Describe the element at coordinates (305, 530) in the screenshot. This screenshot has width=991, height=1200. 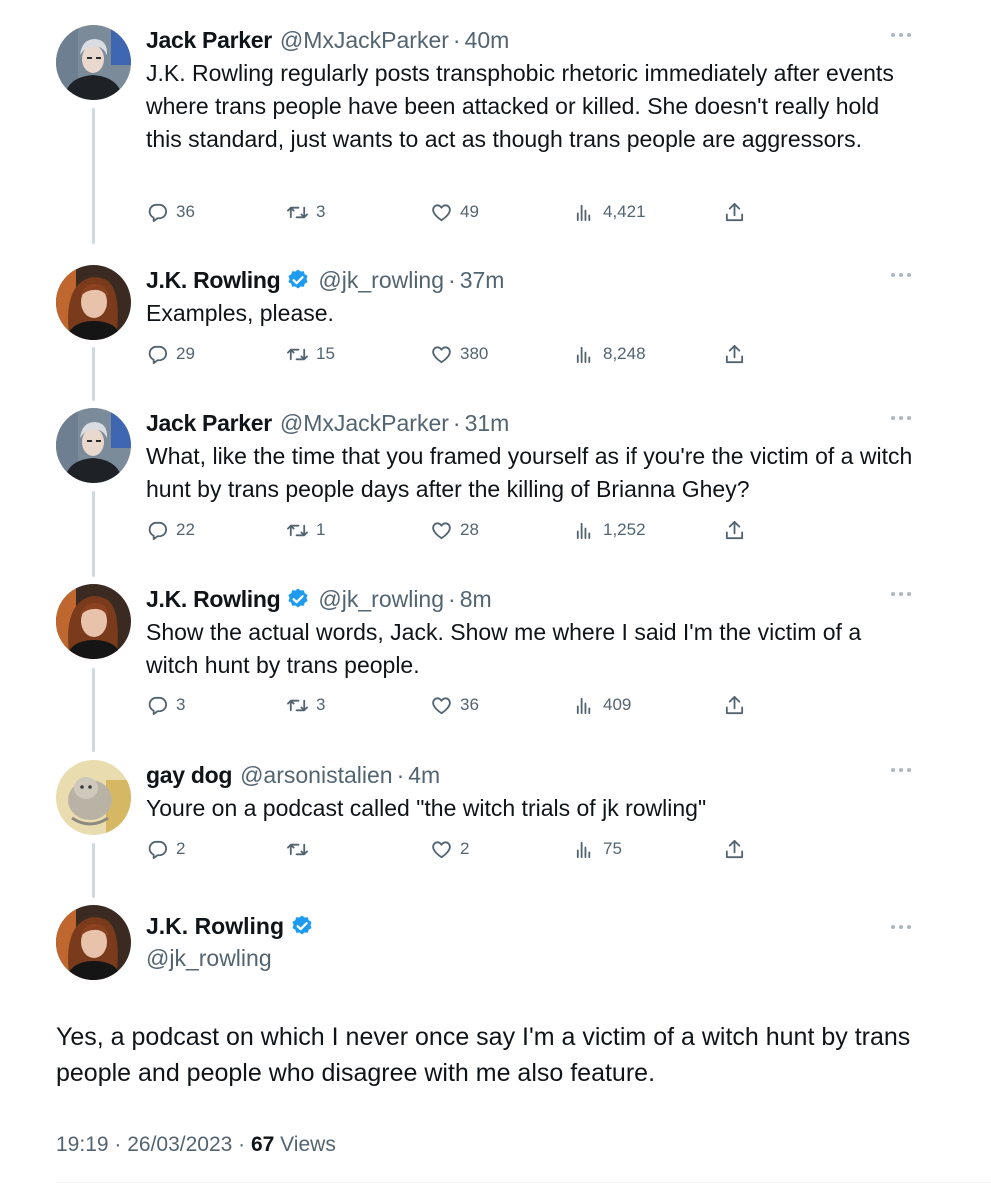
I see `retweet-button: 1` at that location.